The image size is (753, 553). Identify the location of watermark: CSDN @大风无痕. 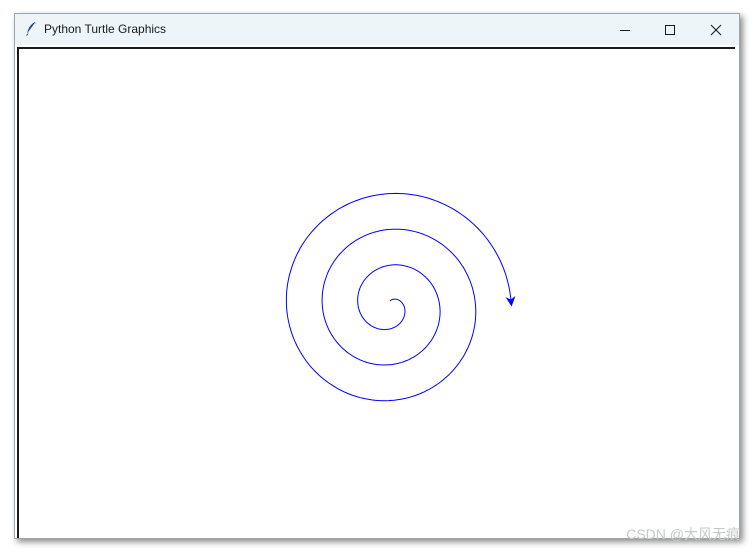
(683, 534).